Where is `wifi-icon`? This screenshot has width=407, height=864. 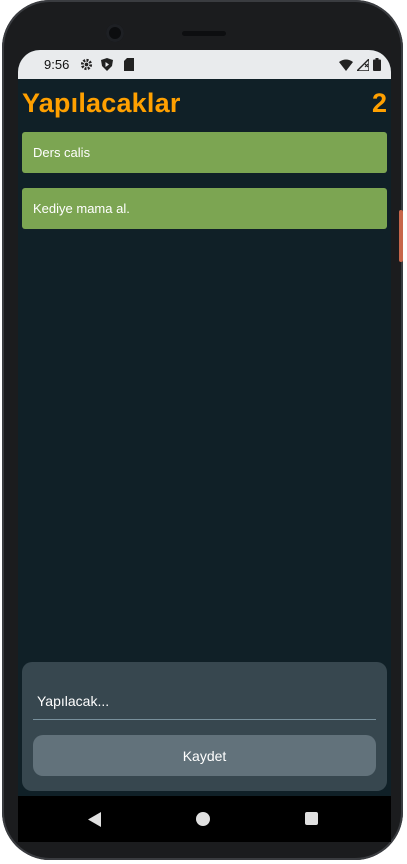 wifi-icon is located at coordinates (346, 66).